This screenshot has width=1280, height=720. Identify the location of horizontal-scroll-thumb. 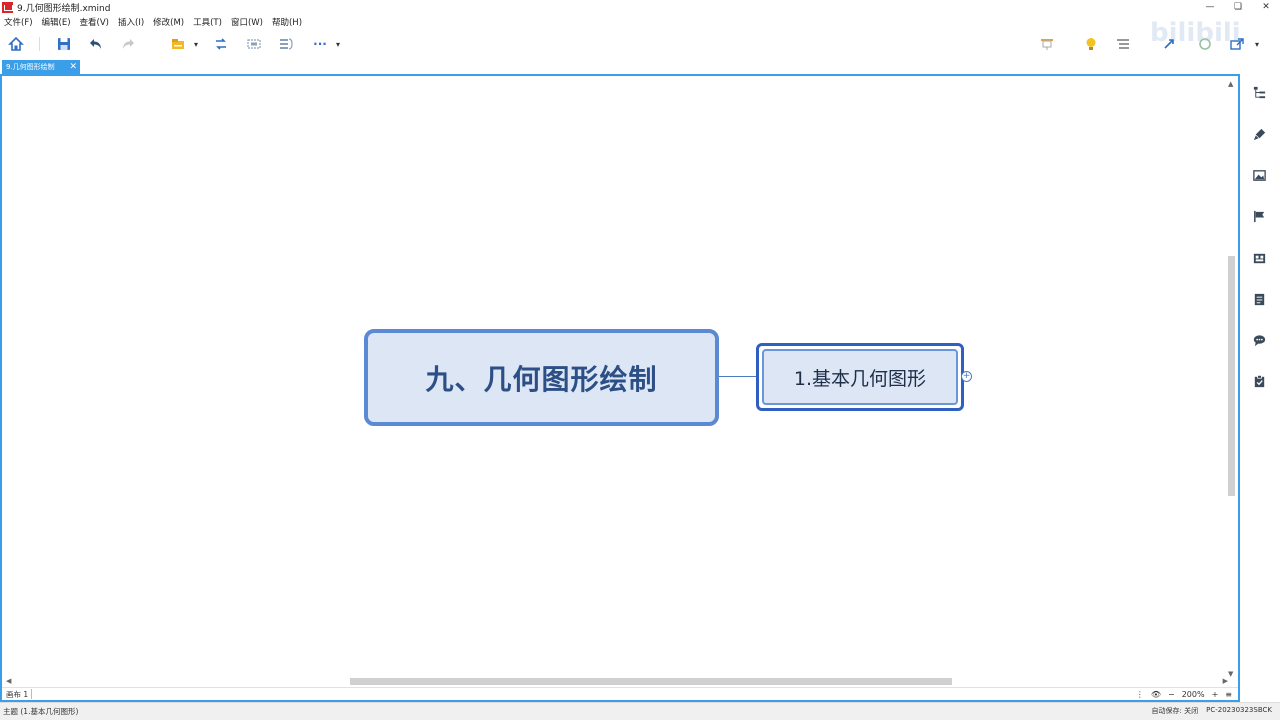
(651, 681).